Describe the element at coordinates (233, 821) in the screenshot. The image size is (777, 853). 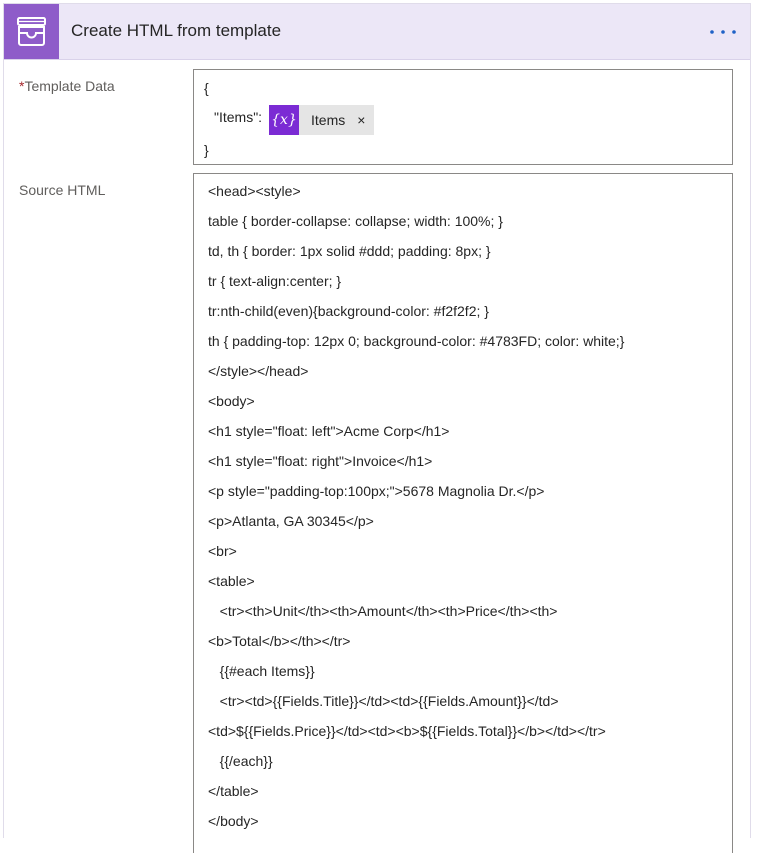
I see `code-line: </body>` at that location.